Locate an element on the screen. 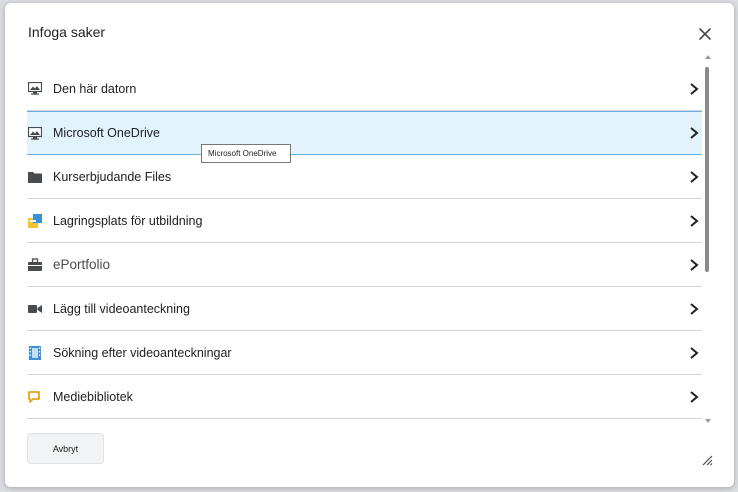  scroll-down-arrow-icon is located at coordinates (708, 421).